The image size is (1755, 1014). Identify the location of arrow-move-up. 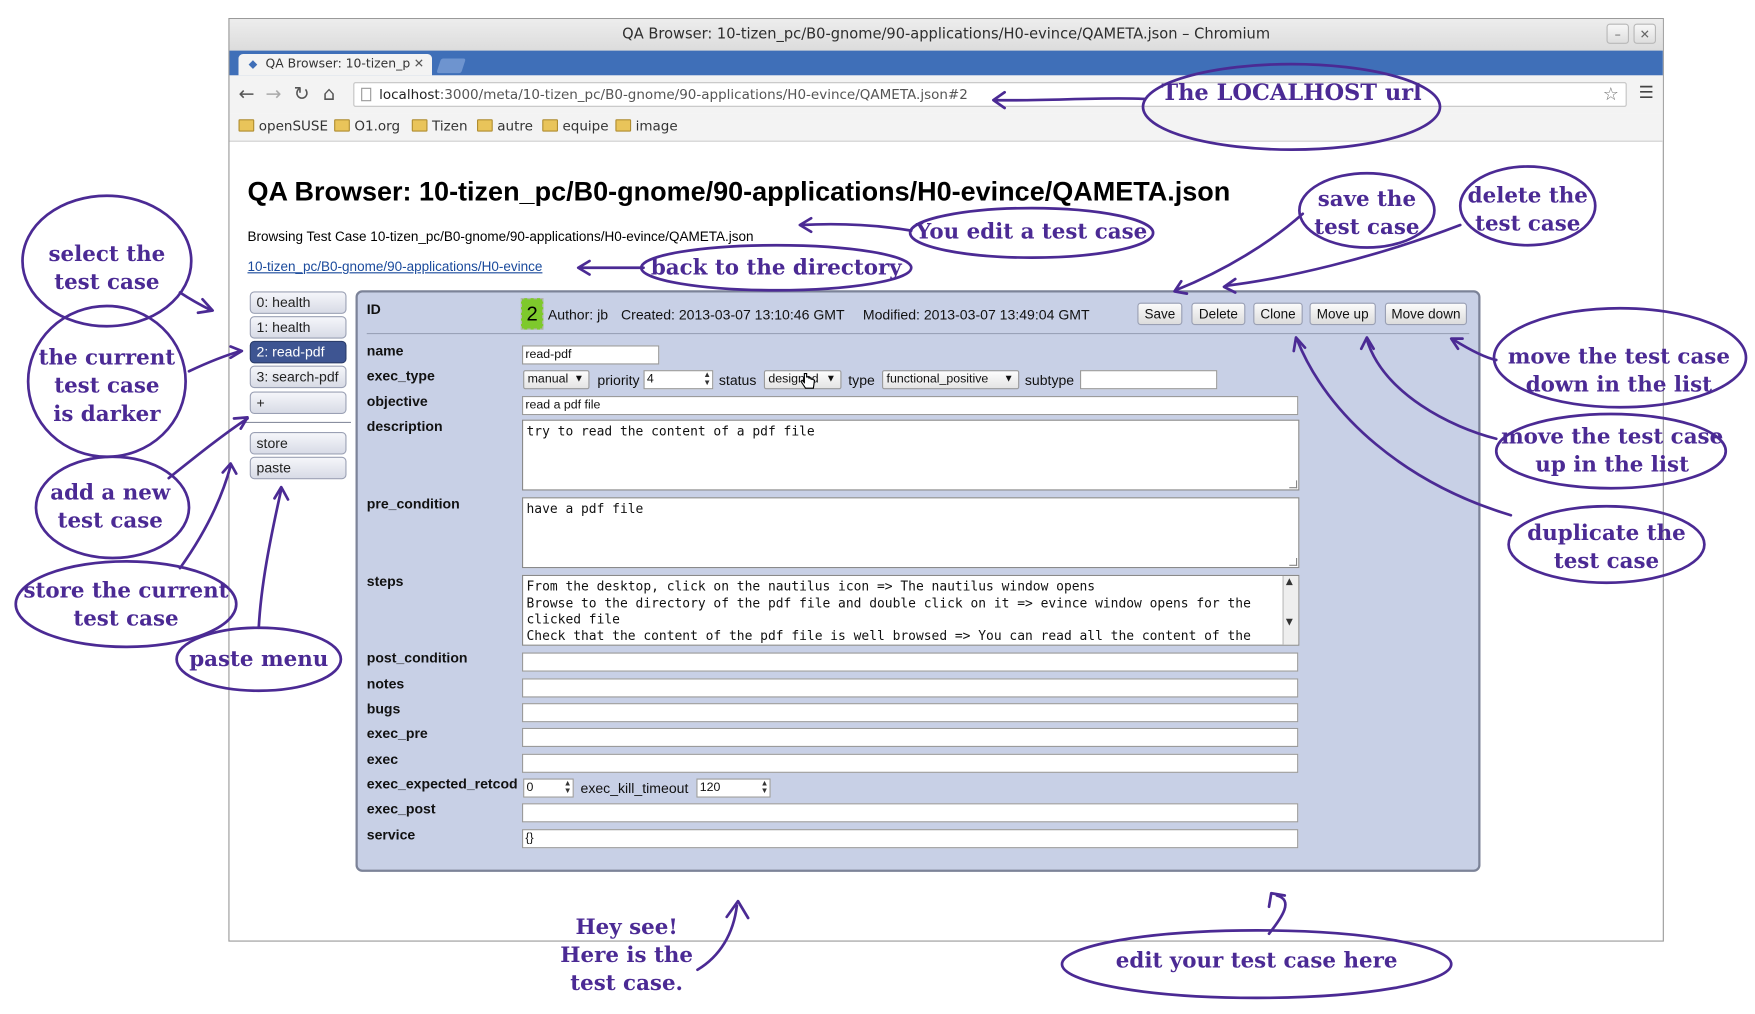
(1431, 389).